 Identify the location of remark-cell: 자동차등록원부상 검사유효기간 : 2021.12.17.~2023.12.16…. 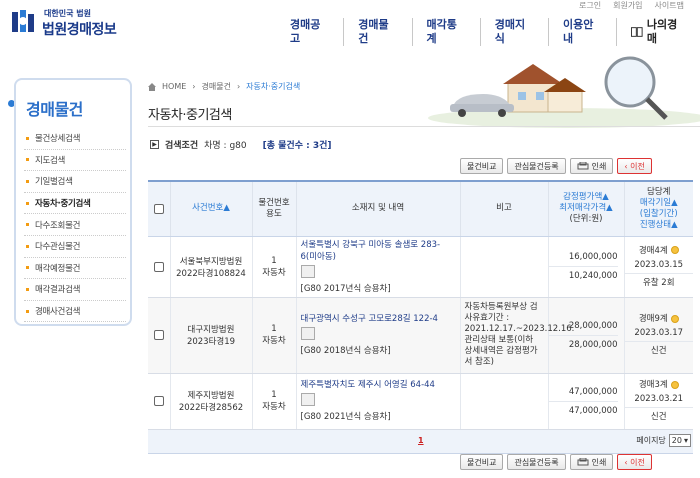
(516, 335).